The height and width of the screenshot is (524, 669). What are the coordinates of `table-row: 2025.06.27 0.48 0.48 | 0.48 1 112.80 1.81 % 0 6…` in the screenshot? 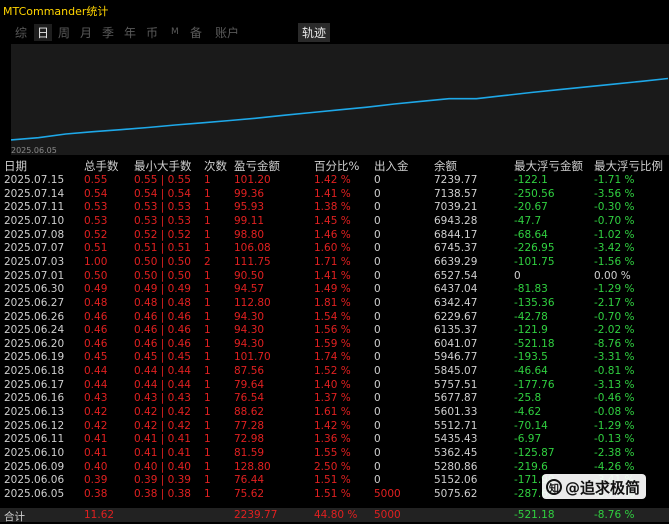 It's located at (334, 304).